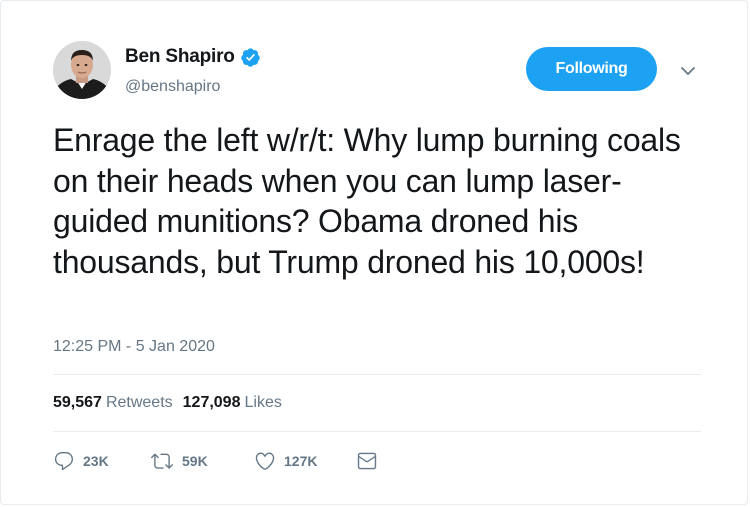 Image resolution: width=750 pixels, height=507 pixels. Describe the element at coordinates (265, 461) in the screenshot. I see `heart-icon` at that location.